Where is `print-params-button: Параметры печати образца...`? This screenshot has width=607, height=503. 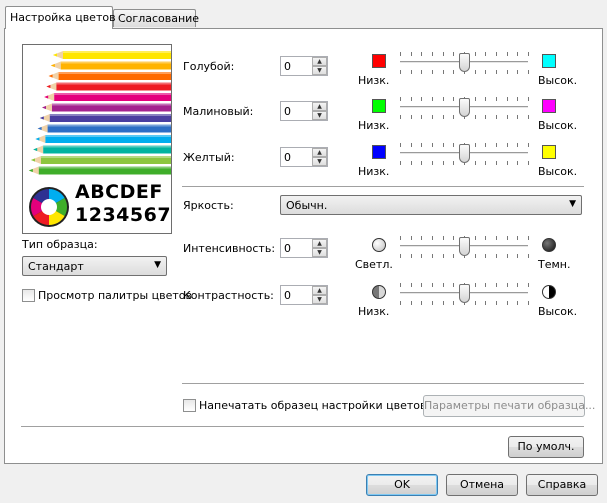 print-params-button: Параметры печати образца... is located at coordinates (509, 406).